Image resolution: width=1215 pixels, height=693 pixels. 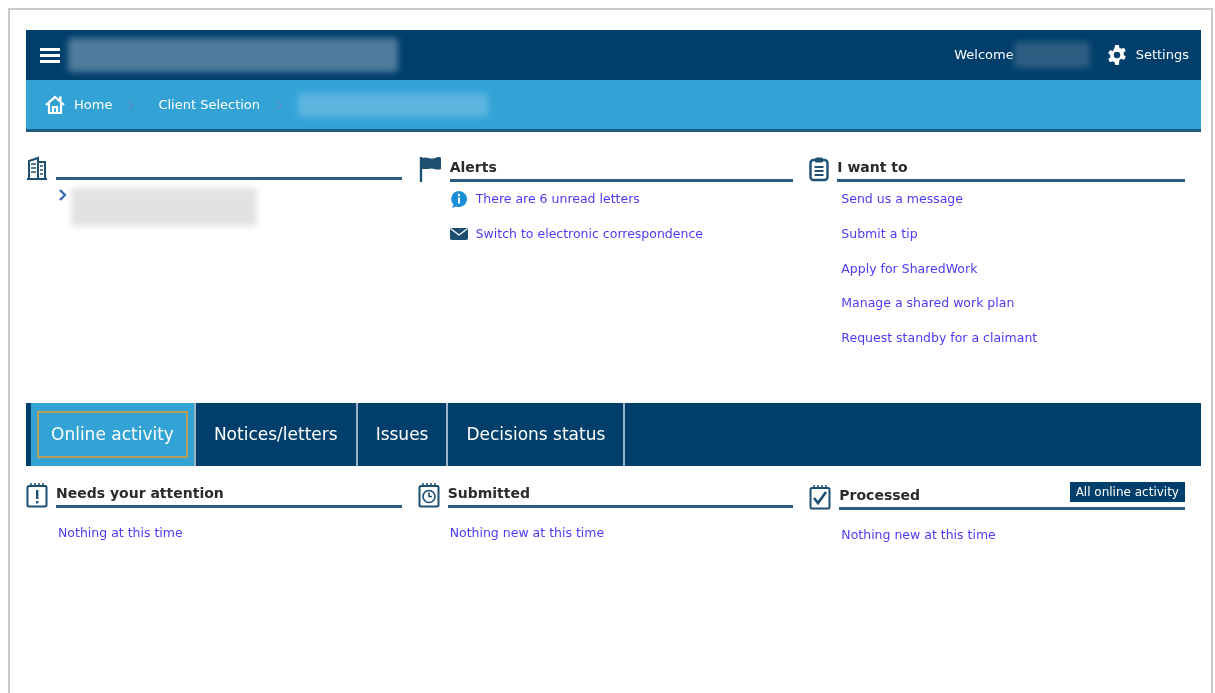 What do you see at coordinates (458, 234) in the screenshot?
I see `envelope-icon` at bounding box center [458, 234].